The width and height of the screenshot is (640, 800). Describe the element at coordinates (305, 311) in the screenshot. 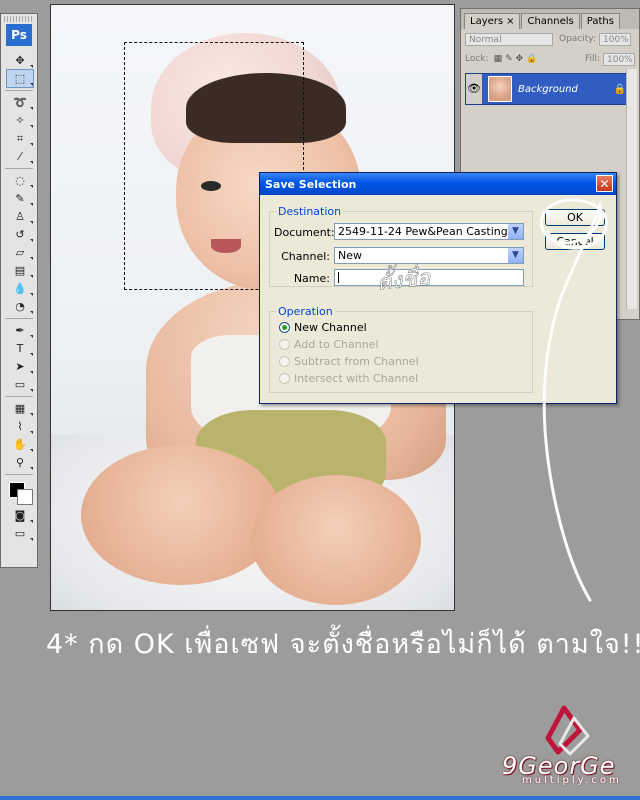

I see `operation-legend: Operation` at that location.